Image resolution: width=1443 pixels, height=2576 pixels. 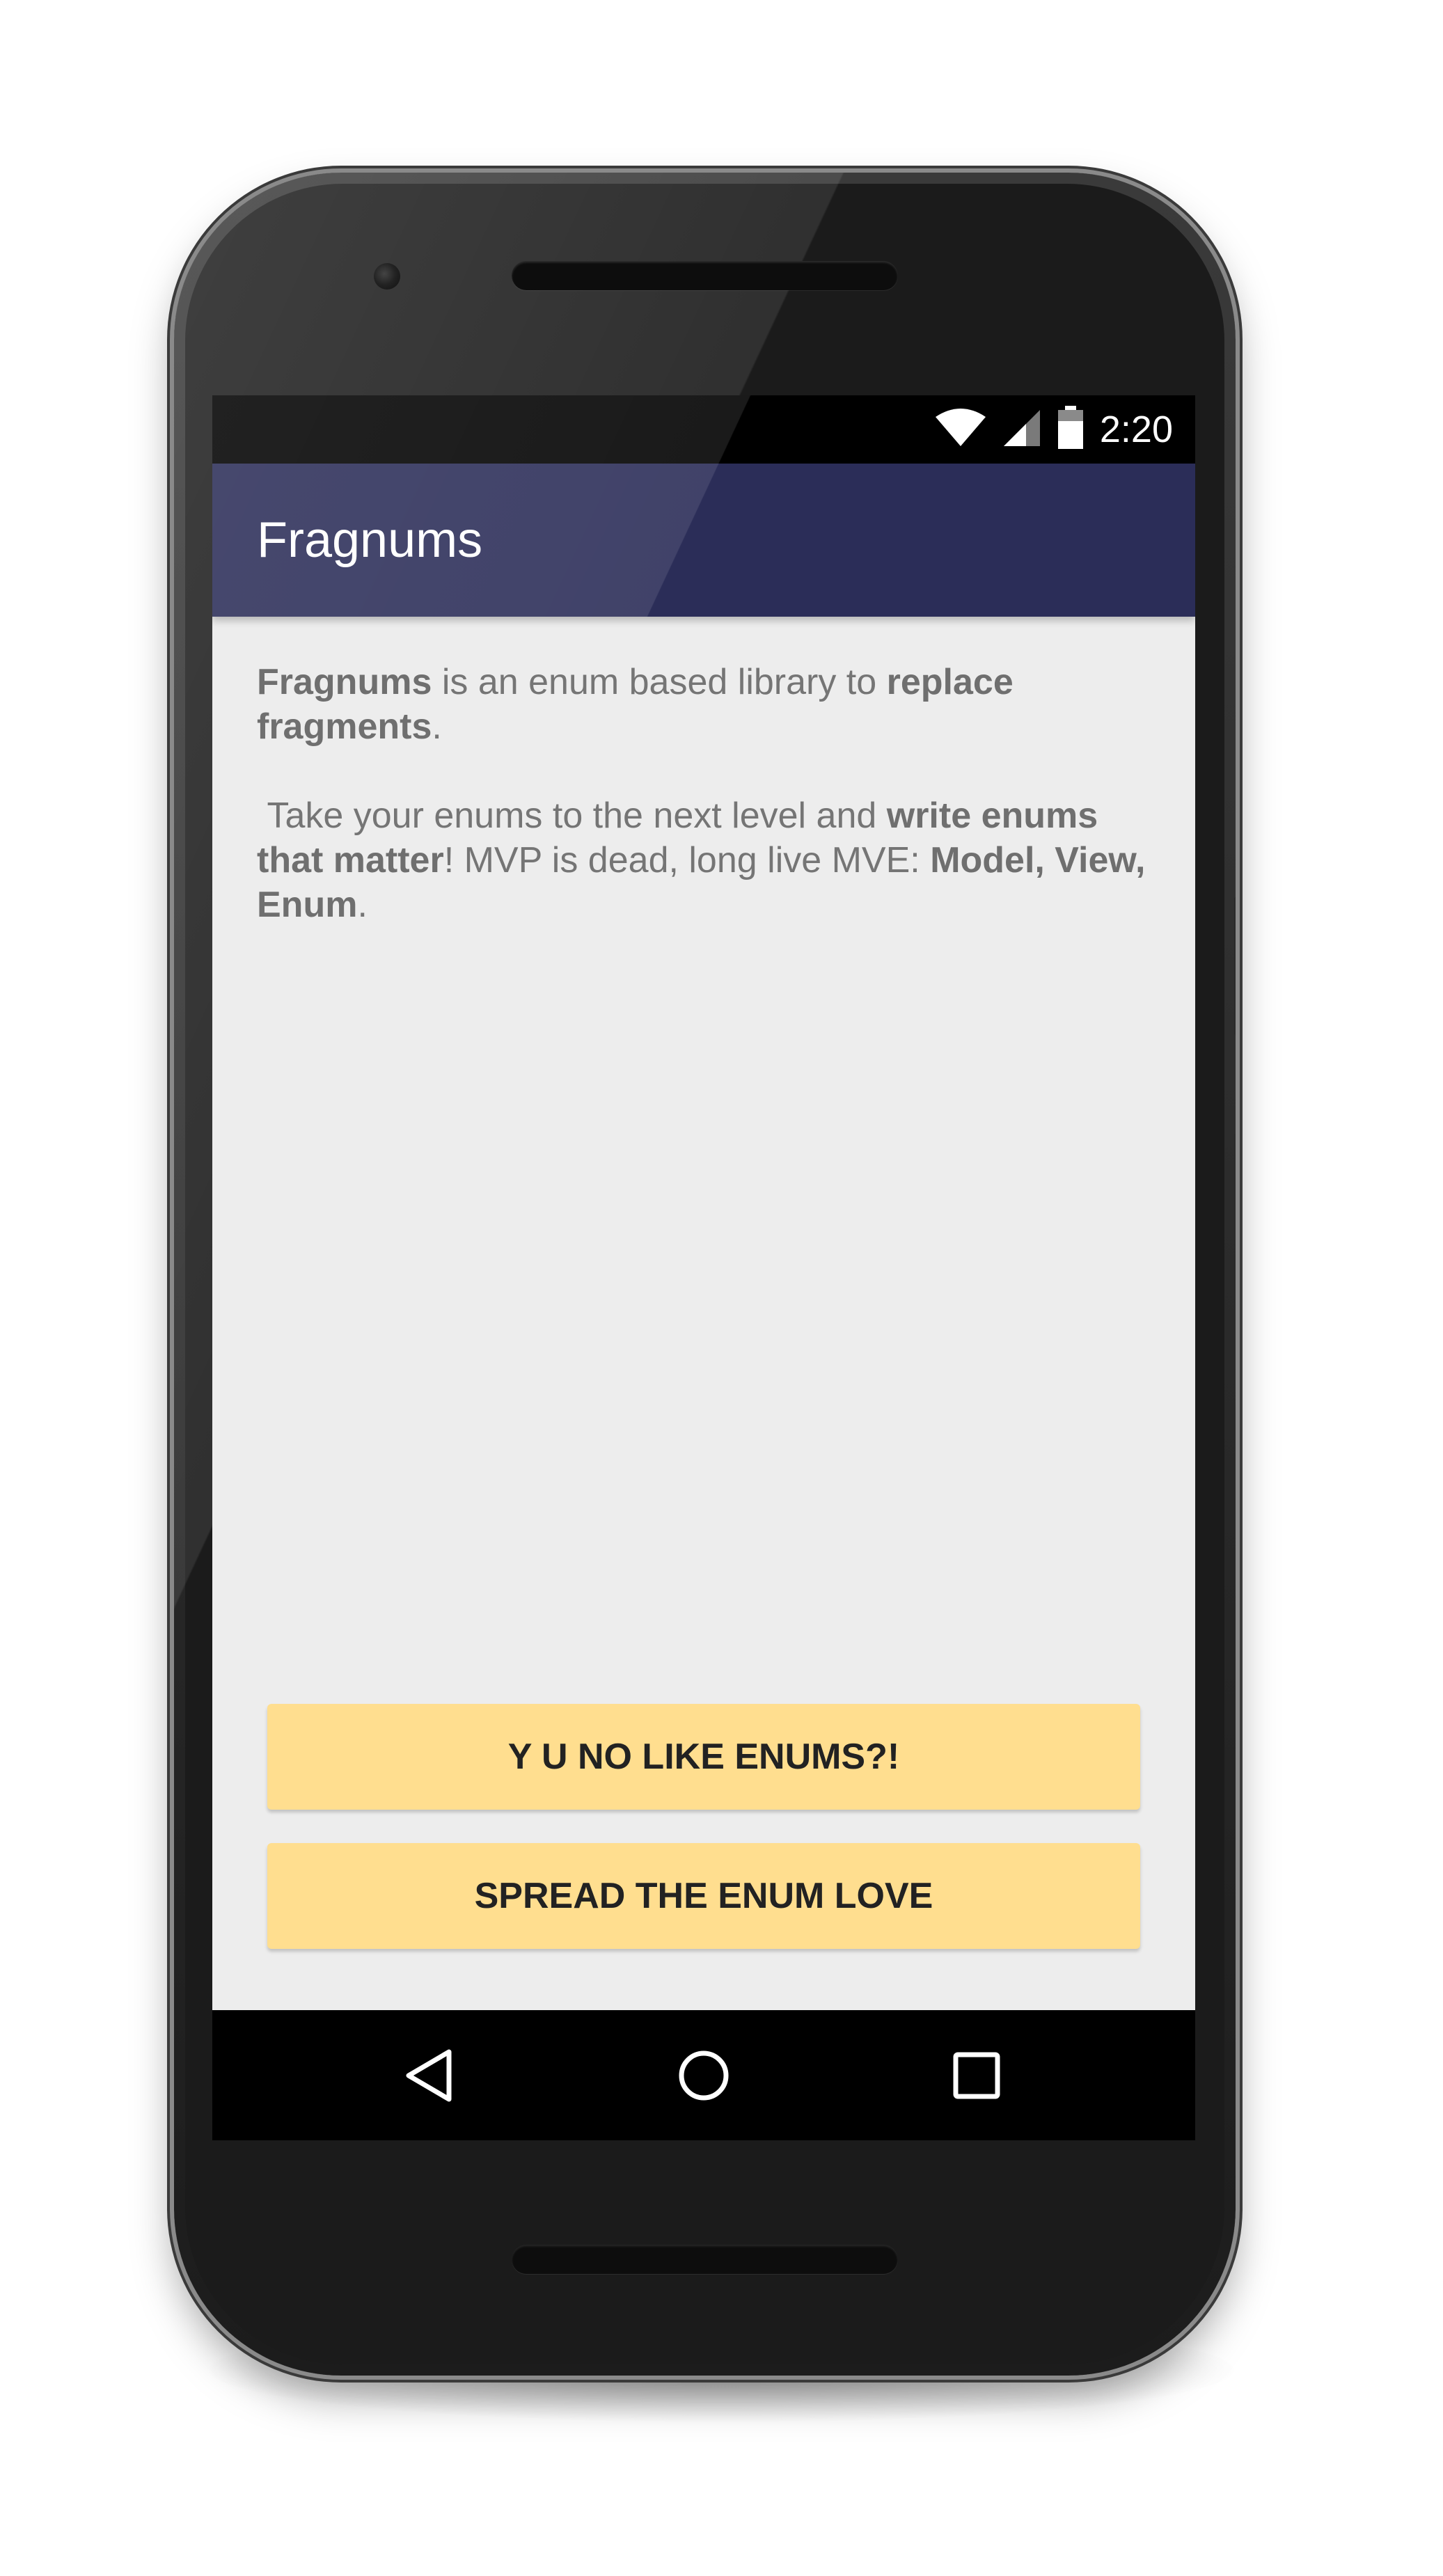 I want to click on status-time: 2:20, so click(x=1136, y=429).